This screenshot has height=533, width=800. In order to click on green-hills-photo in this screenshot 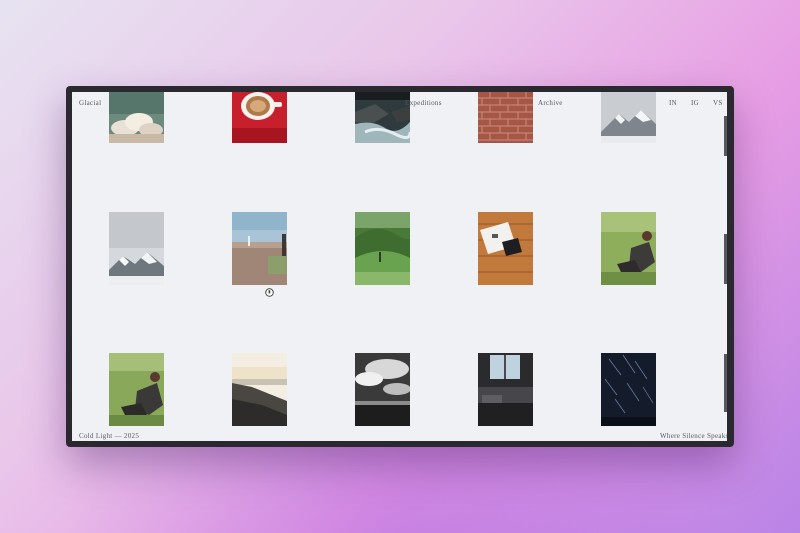, I will do `click(382, 248)`.